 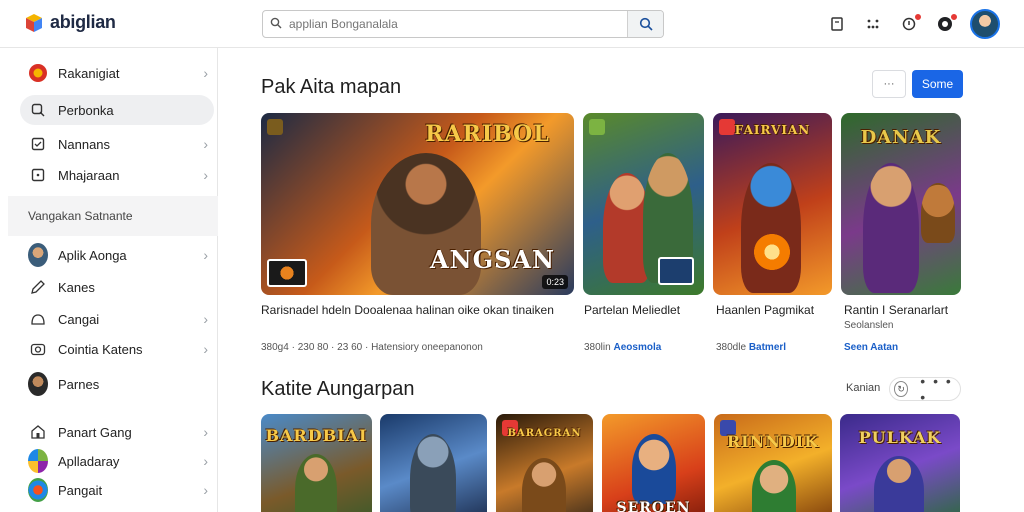 I want to click on video-meta: 380dle Batmerl, so click(x=751, y=347).